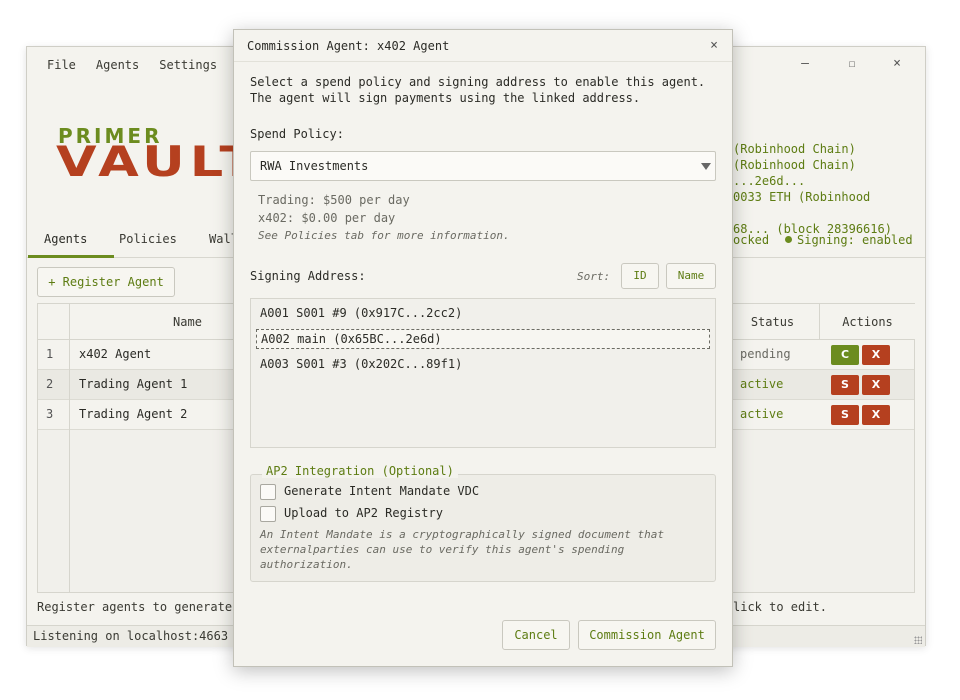 This screenshot has height=700, width=960. I want to click on sort-id-button: ID, so click(640, 276).